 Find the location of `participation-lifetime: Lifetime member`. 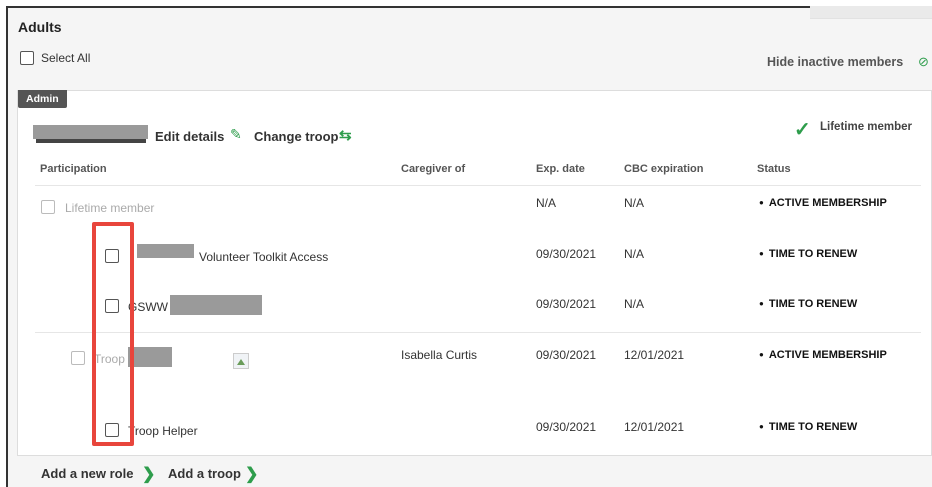

participation-lifetime: Lifetime member is located at coordinates (110, 208).